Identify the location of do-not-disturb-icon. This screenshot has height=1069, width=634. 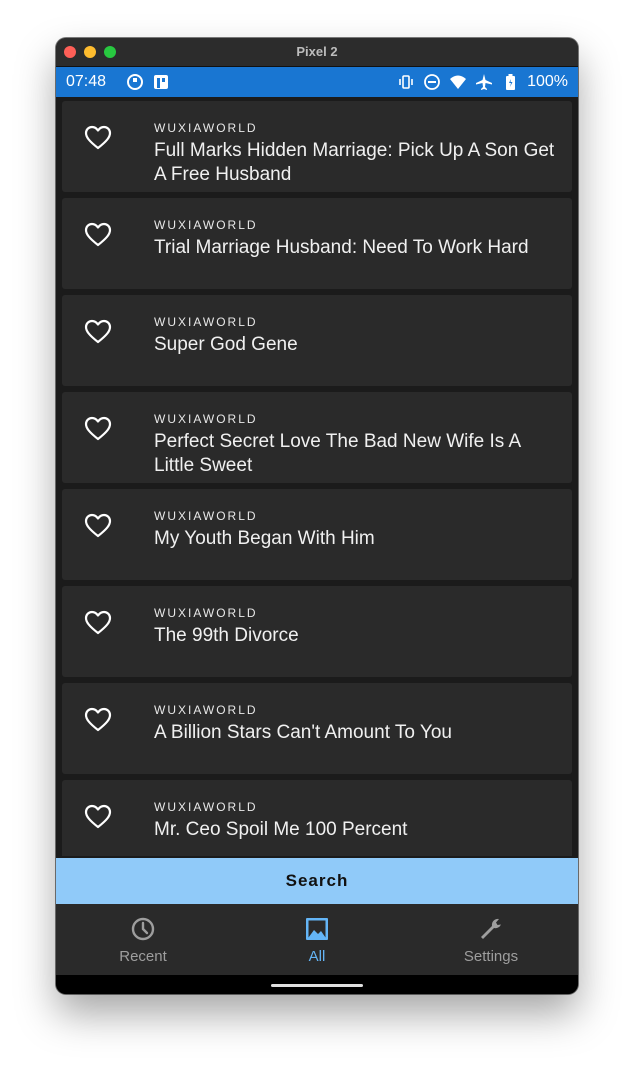
(432, 82).